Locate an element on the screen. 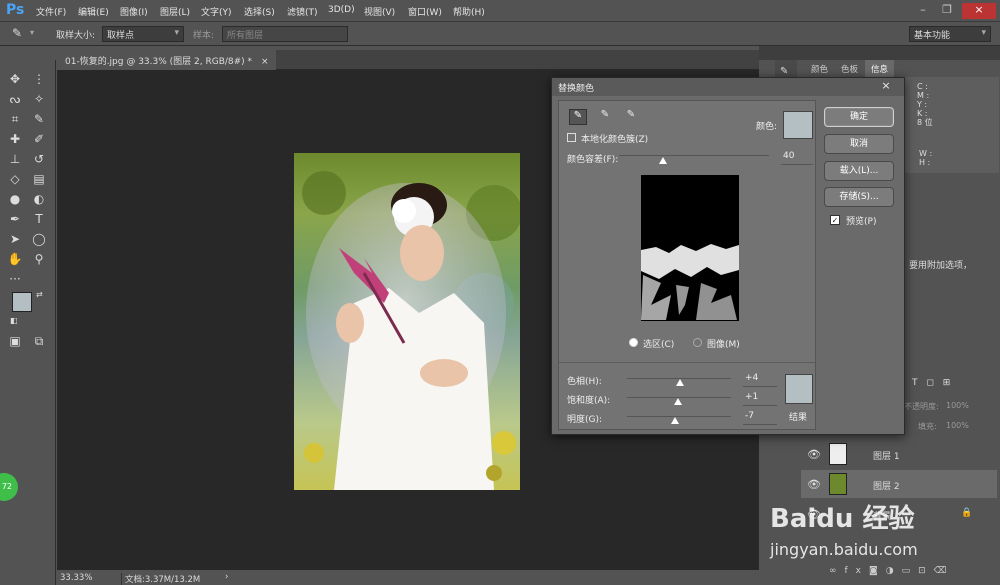  hue-input: +4 is located at coordinates (760, 380).